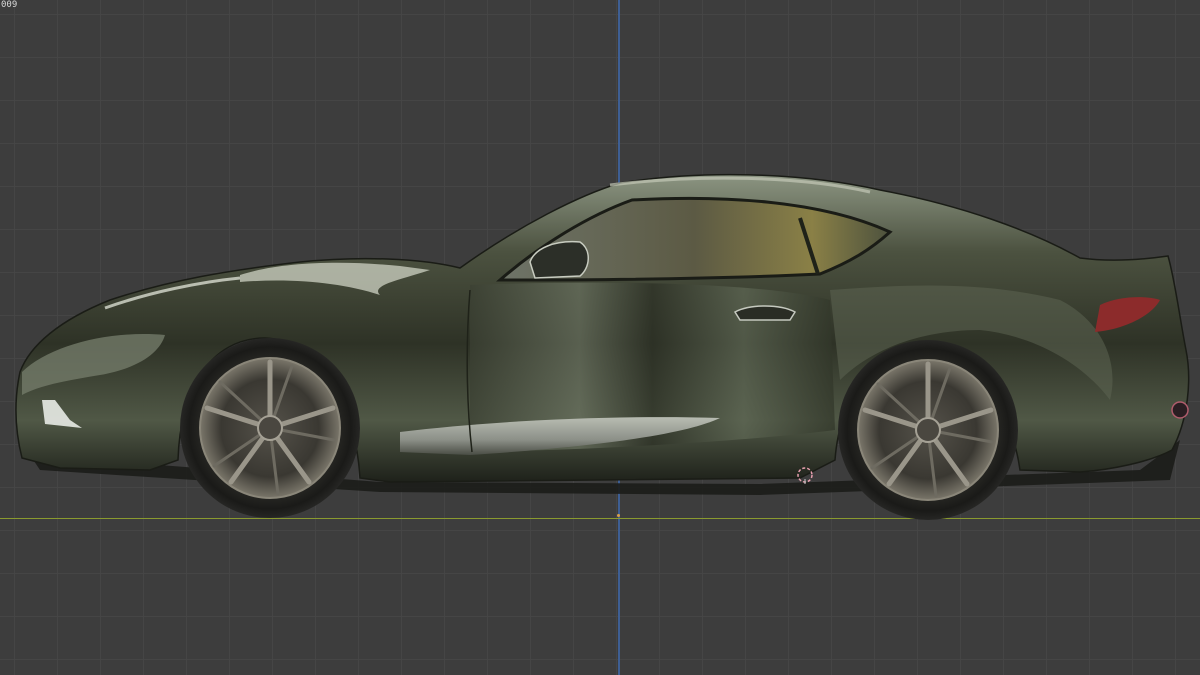 This screenshot has height=675, width=1200. Describe the element at coordinates (270, 428) in the screenshot. I see `front-wheel` at that location.